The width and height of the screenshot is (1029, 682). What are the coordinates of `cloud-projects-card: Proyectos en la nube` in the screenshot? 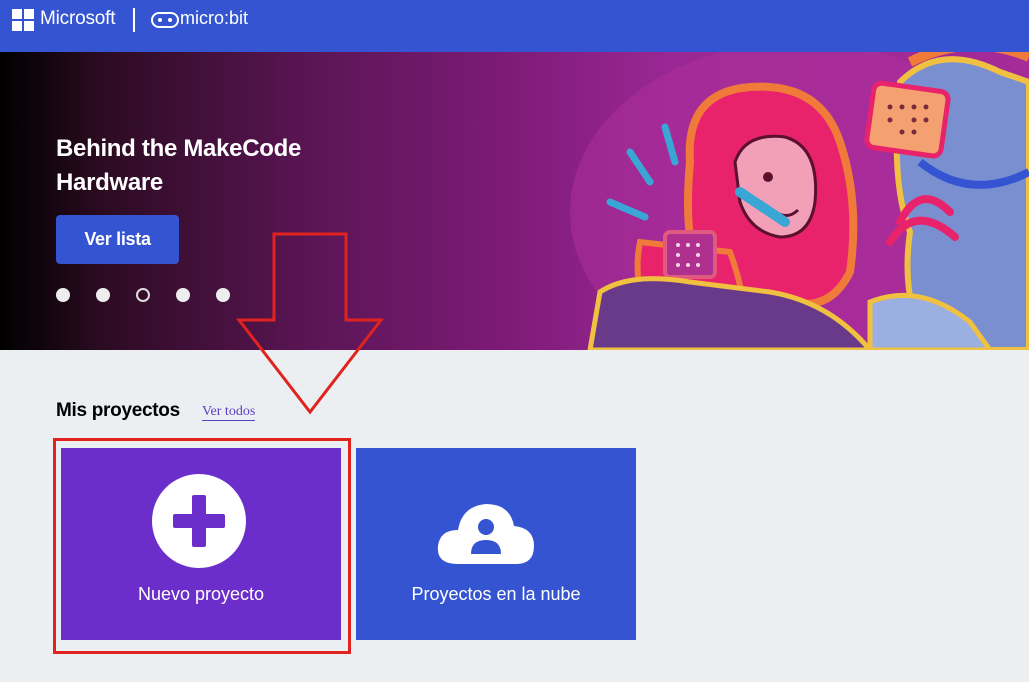 It's located at (496, 544).